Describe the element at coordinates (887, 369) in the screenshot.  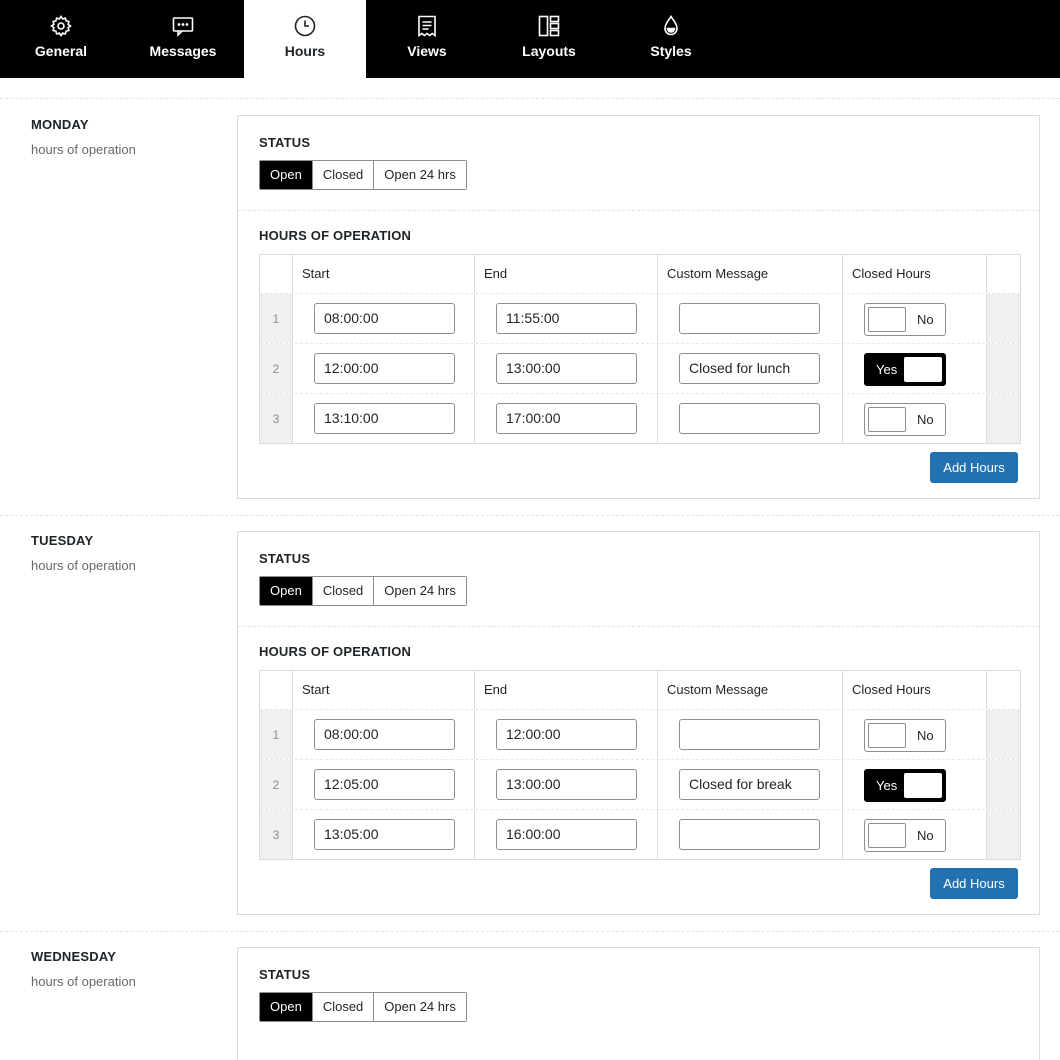
I see `toggle-label: Yes` at that location.